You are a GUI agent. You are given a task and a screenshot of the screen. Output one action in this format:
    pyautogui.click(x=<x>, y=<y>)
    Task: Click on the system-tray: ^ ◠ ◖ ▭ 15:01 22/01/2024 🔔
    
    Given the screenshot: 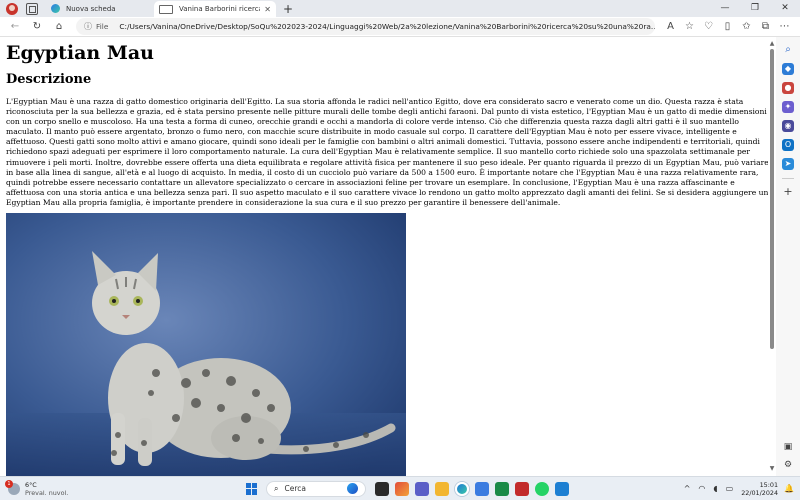 What is the action you would take?
    pyautogui.click(x=737, y=489)
    